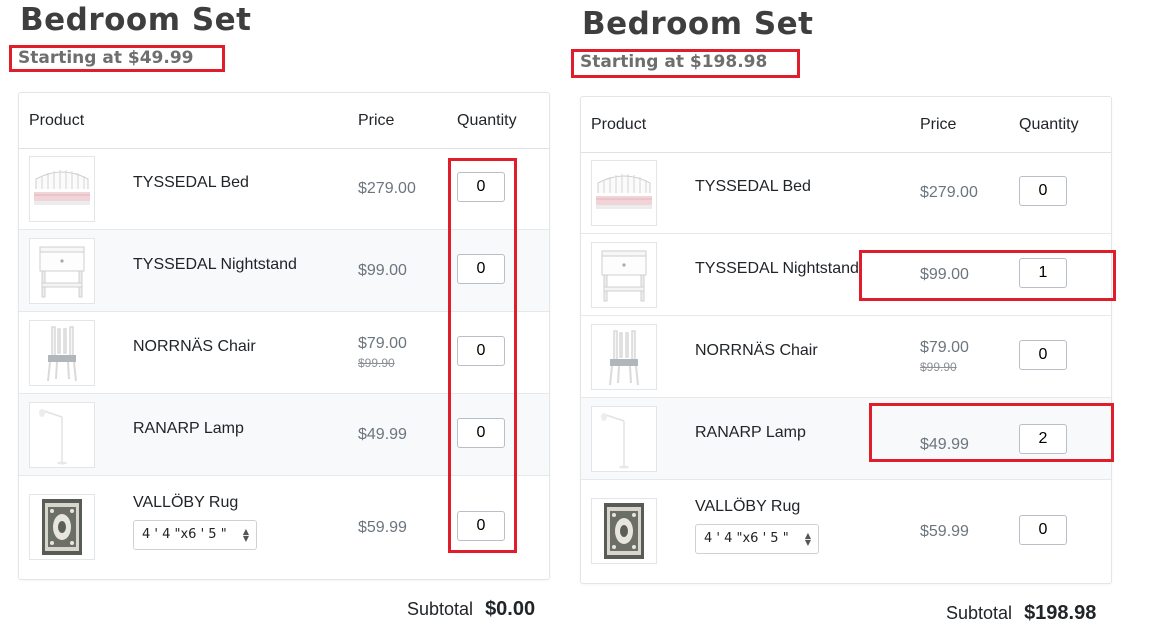 The height and width of the screenshot is (629, 1153). What do you see at coordinates (106, 58) in the screenshot?
I see `starting-price: Starting at $49.99` at bounding box center [106, 58].